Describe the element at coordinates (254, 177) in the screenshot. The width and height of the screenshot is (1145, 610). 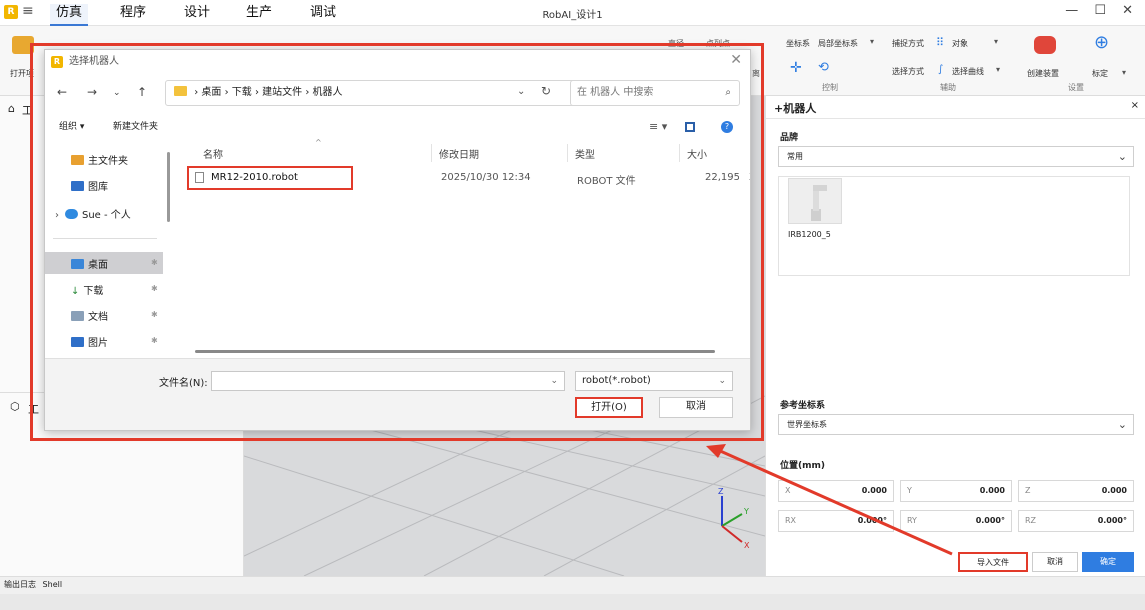
I see `file-name: MR12-2010.robot` at that location.